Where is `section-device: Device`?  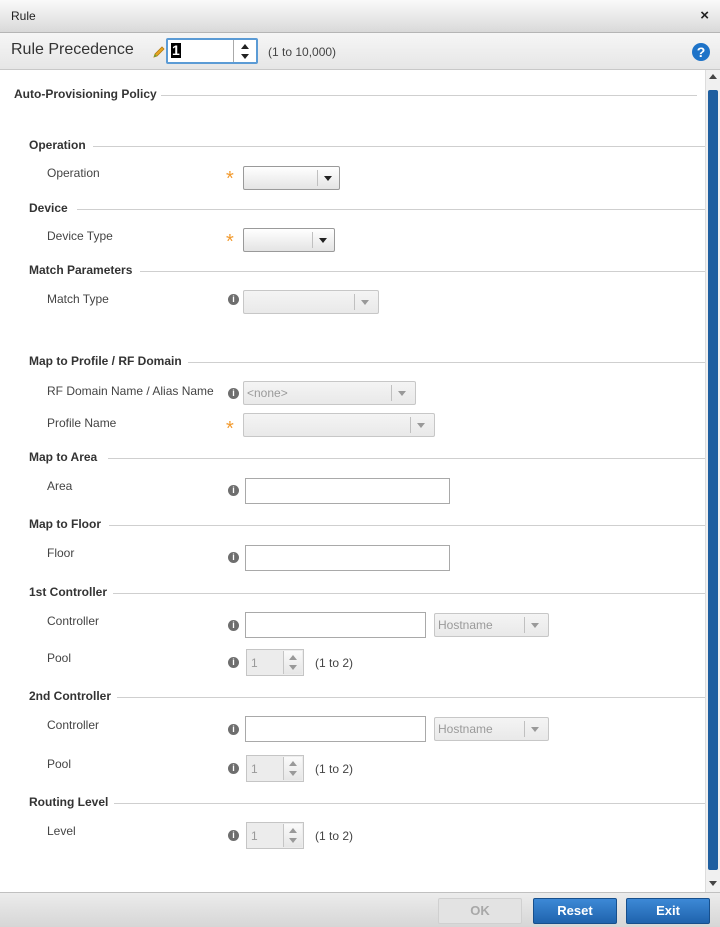 section-device: Device is located at coordinates (48, 208).